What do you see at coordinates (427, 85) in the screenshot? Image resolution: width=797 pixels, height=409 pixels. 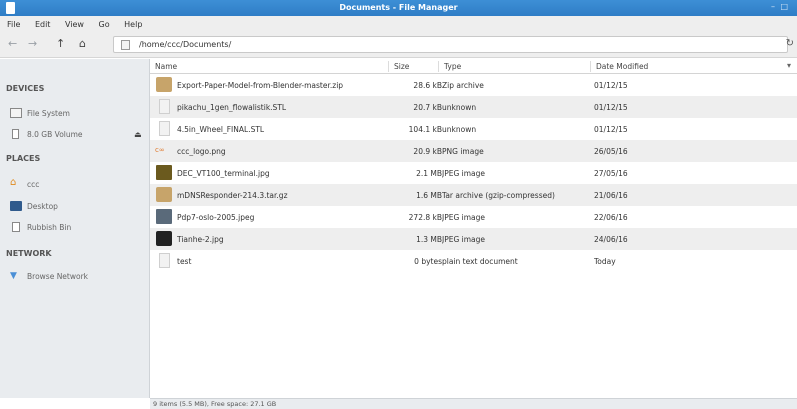 I see `file-size: 28.6 kB` at bounding box center [427, 85].